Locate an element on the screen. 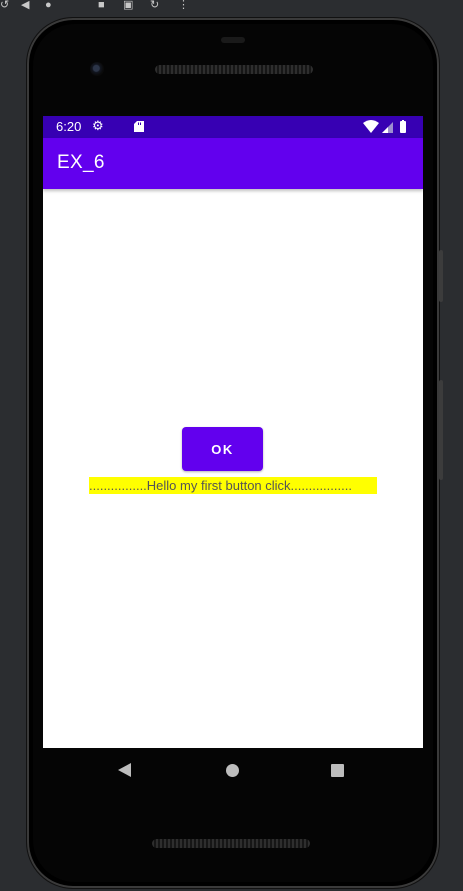  ok-button: OK is located at coordinates (222, 449).